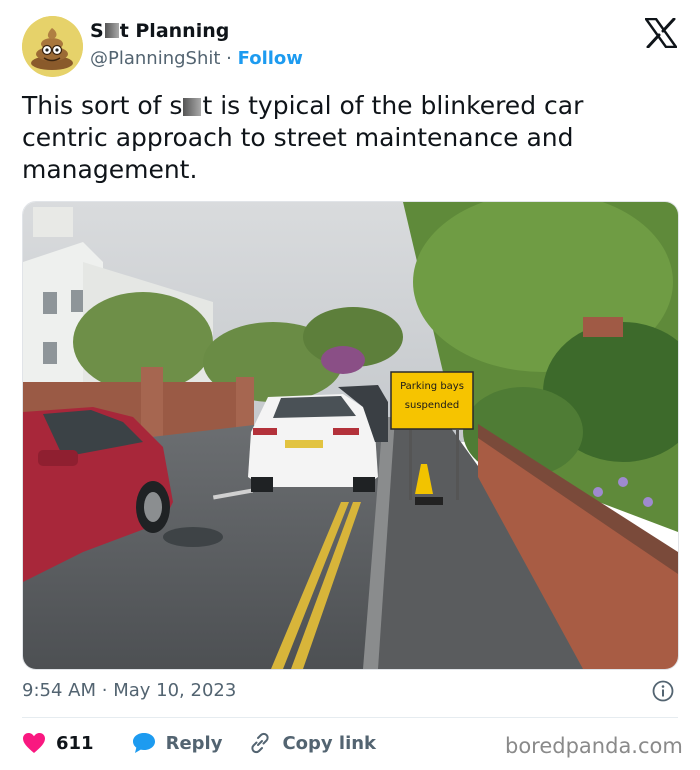 This screenshot has height=770, width=700. What do you see at coordinates (34, 743) in the screenshot?
I see `heart-icon` at bounding box center [34, 743].